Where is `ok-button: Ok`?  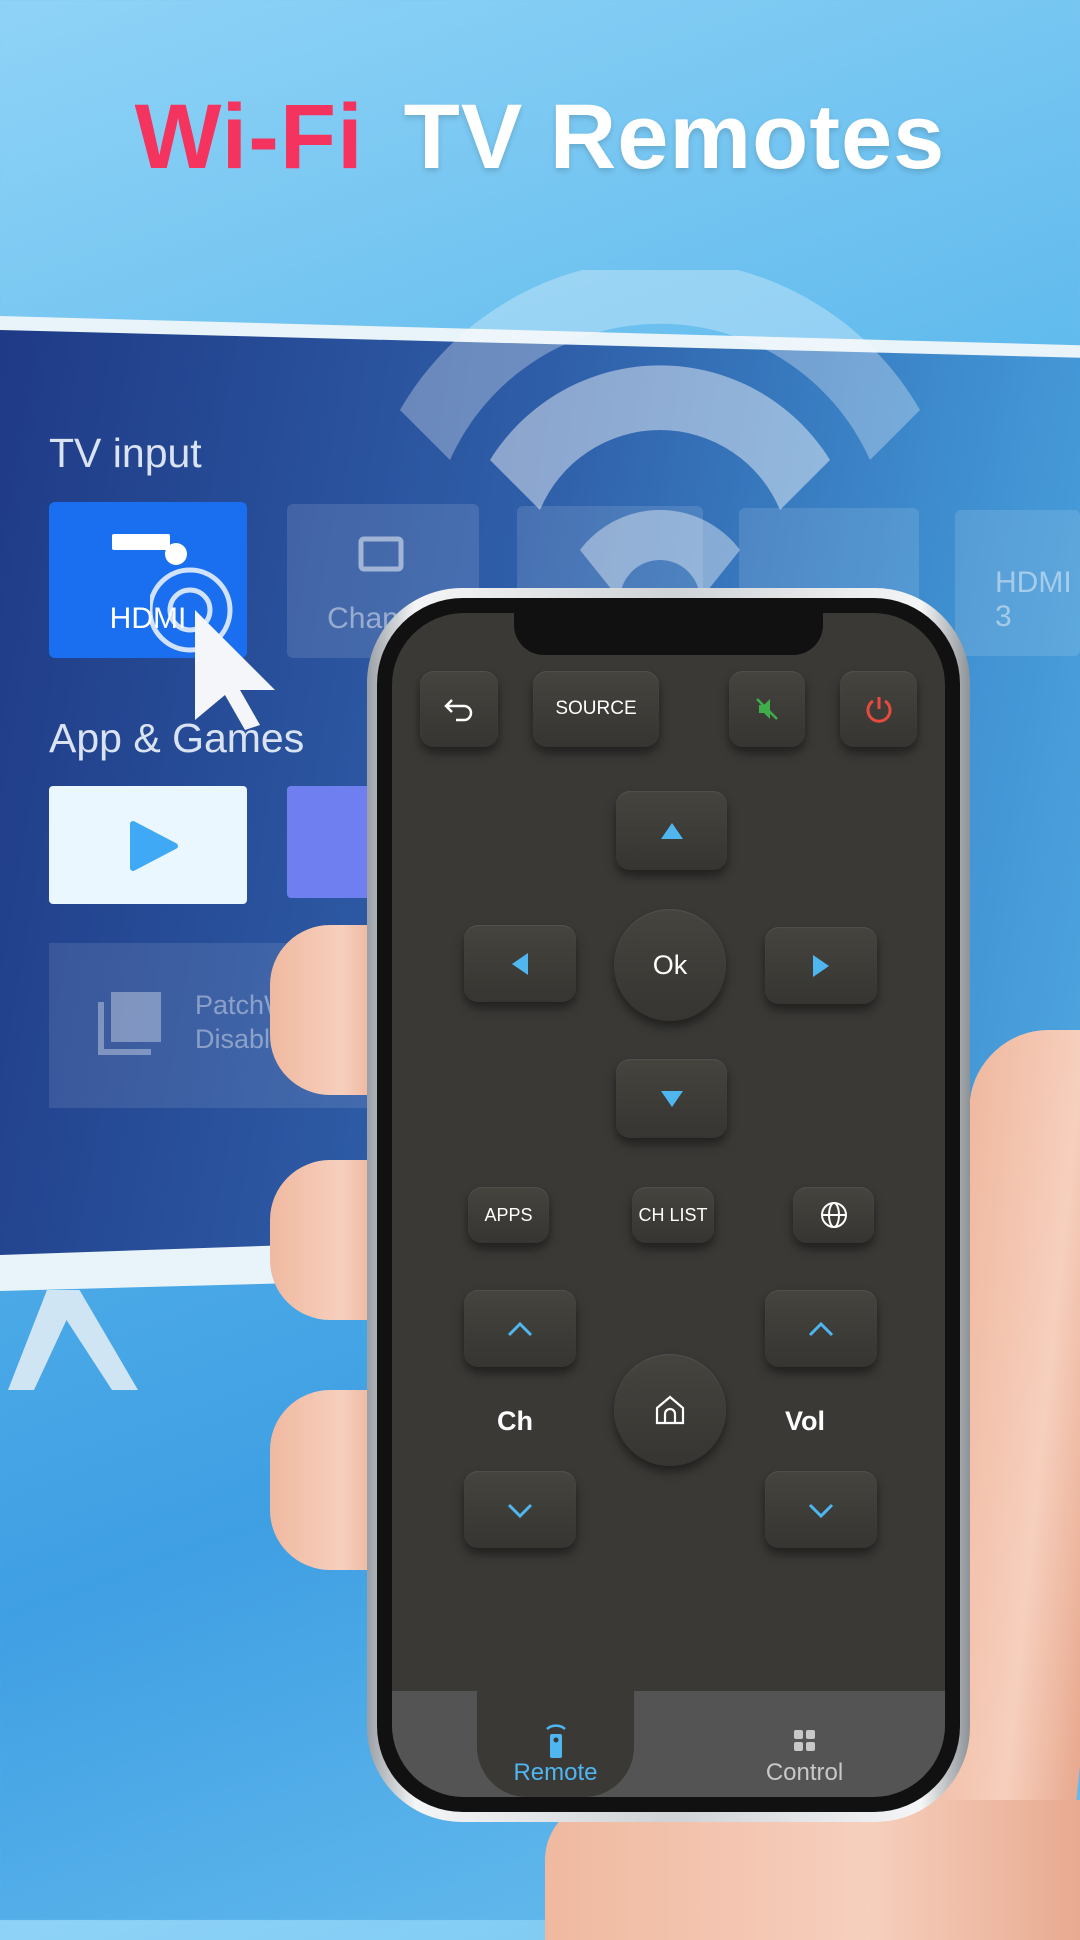
ok-button: Ok is located at coordinates (670, 965).